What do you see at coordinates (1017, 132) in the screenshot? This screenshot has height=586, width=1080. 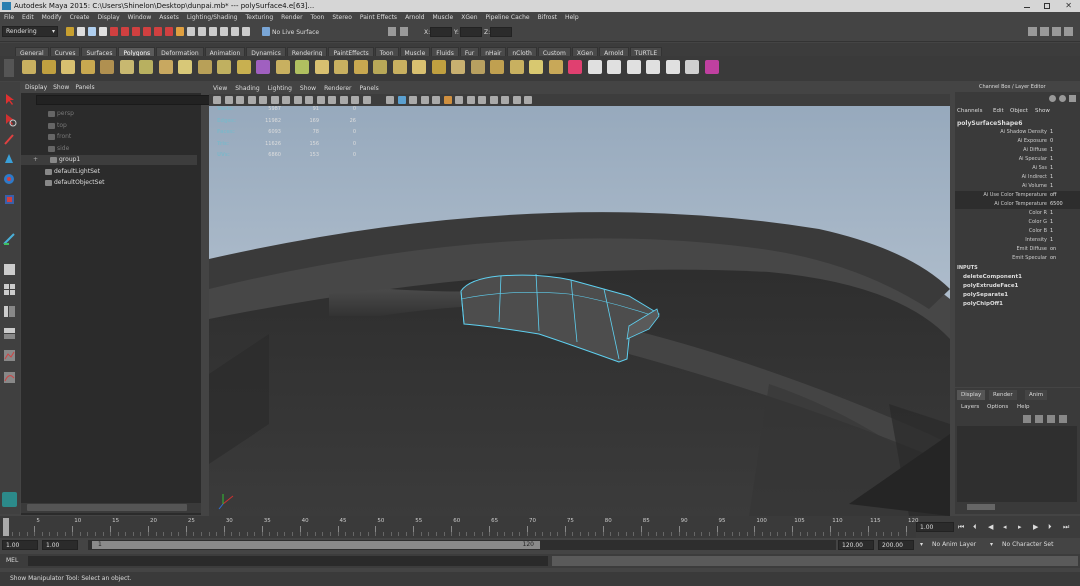 I see `channel-attr-row: Ai Shadow Density 1` at bounding box center [1017, 132].